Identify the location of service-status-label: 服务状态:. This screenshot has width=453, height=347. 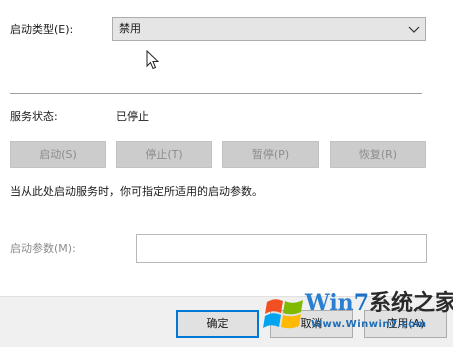
(34, 116).